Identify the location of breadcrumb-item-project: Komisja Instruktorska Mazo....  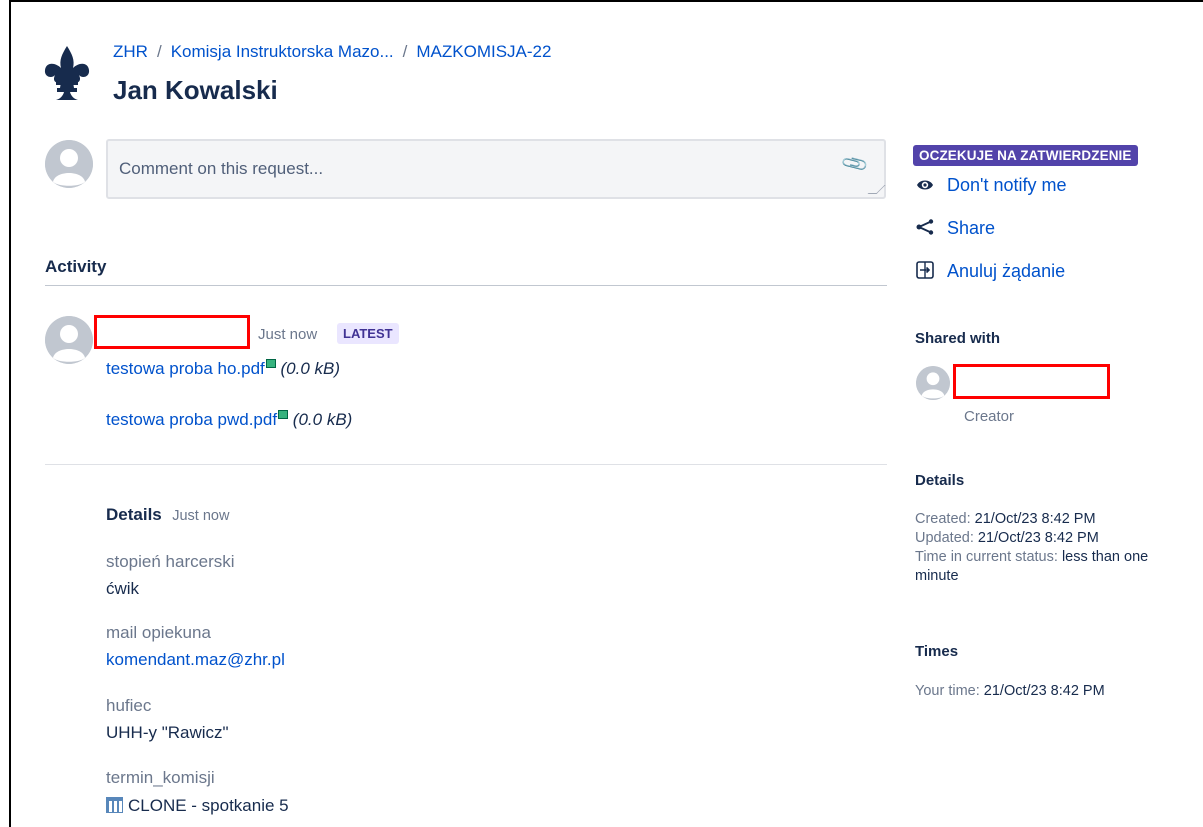
(282, 51).